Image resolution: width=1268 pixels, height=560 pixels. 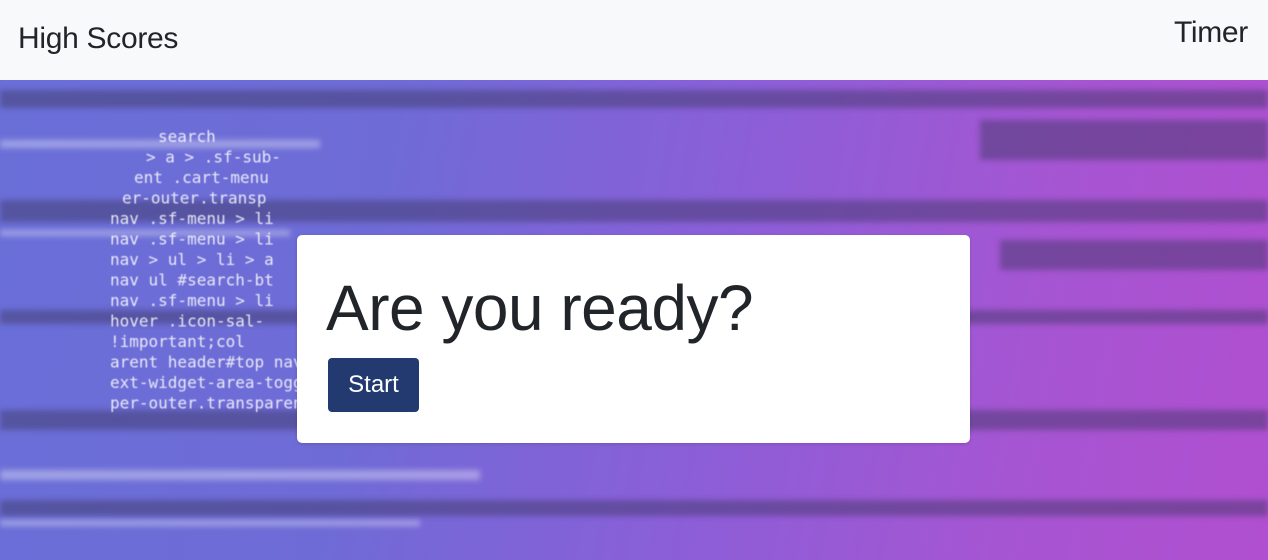 I want to click on code-line: nav ul #search-bt, so click(x=192, y=280).